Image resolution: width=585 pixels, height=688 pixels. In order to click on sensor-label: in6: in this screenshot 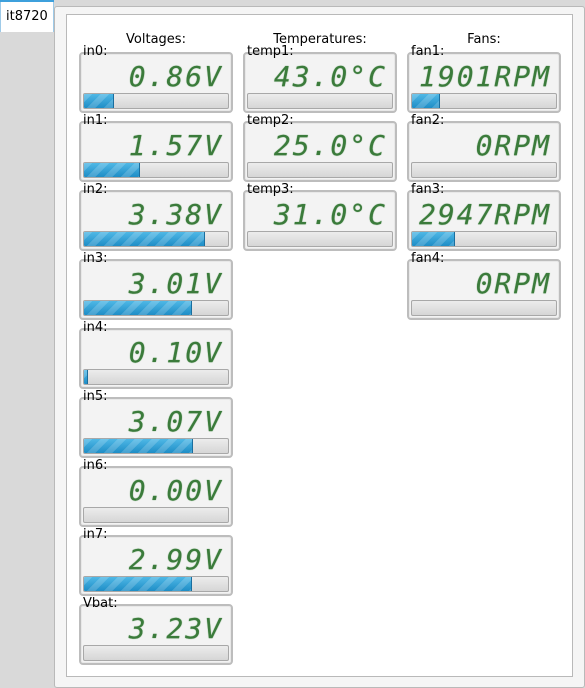, I will do `click(95, 465)`.